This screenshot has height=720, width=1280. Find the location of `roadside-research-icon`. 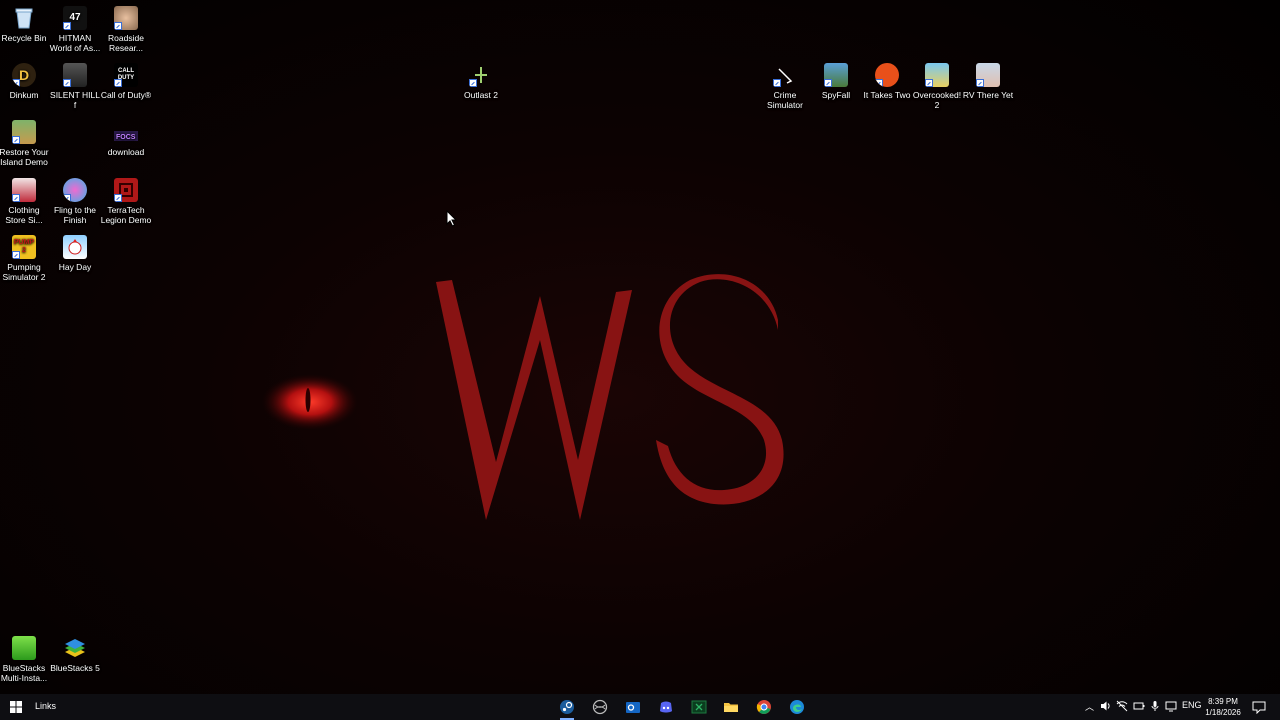

roadside-research-icon is located at coordinates (126, 18).